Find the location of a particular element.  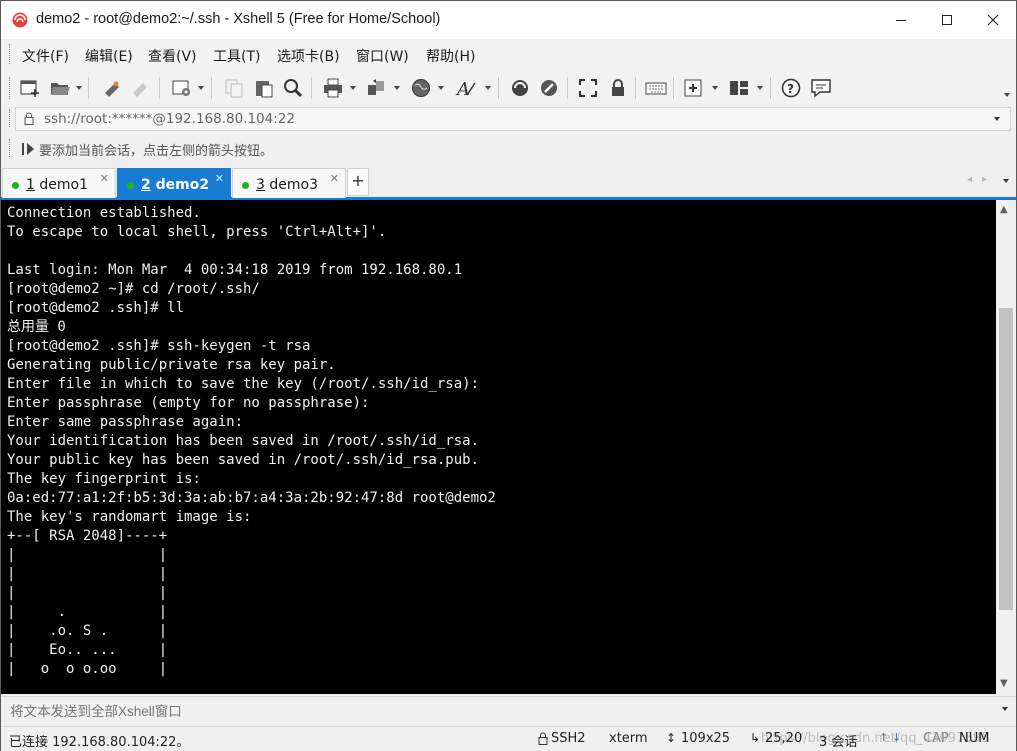

close-button is located at coordinates (993, 20).